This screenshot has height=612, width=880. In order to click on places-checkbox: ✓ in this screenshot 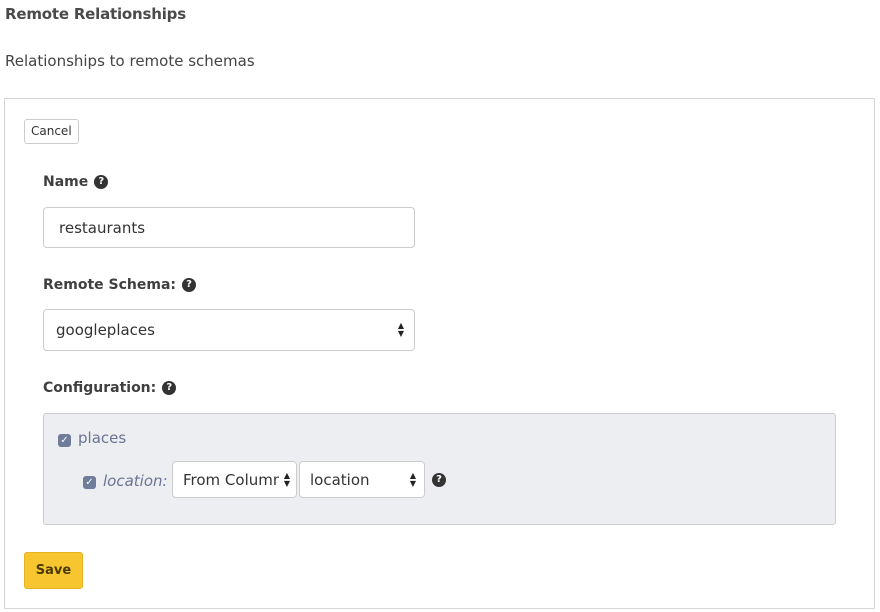, I will do `click(64, 440)`.